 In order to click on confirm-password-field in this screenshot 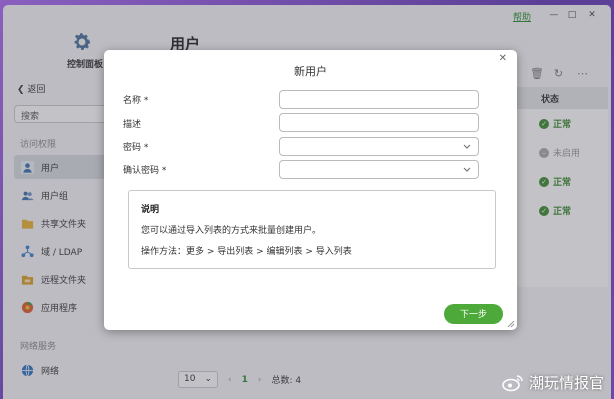, I will do `click(379, 169)`.